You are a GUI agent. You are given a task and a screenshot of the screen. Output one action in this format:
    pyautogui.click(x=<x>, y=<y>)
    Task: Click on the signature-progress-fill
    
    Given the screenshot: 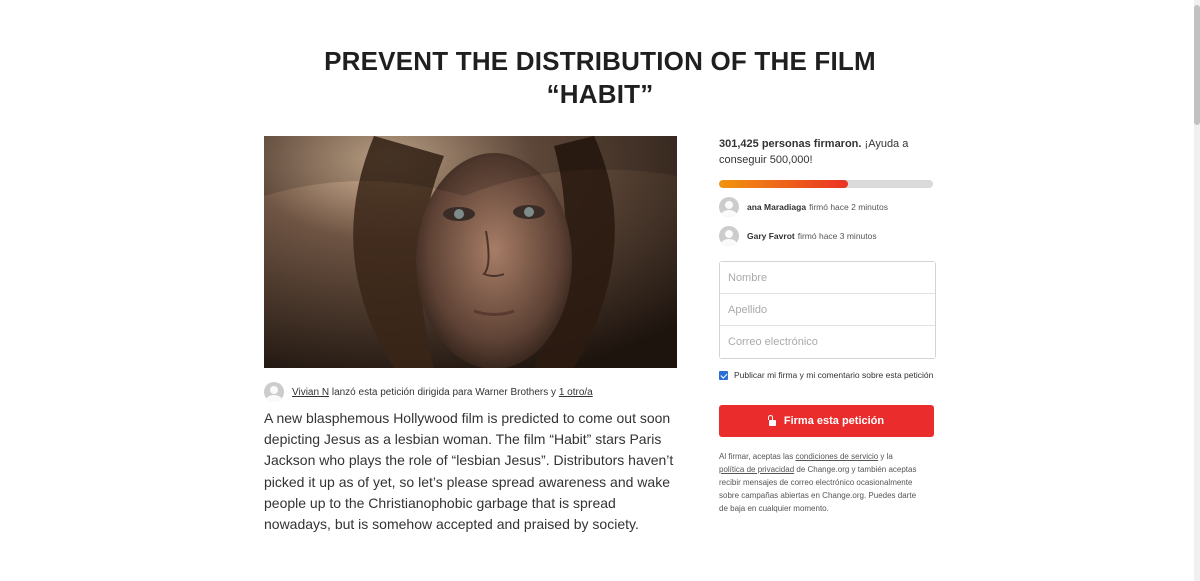 What is the action you would take?
    pyautogui.click(x=784, y=184)
    